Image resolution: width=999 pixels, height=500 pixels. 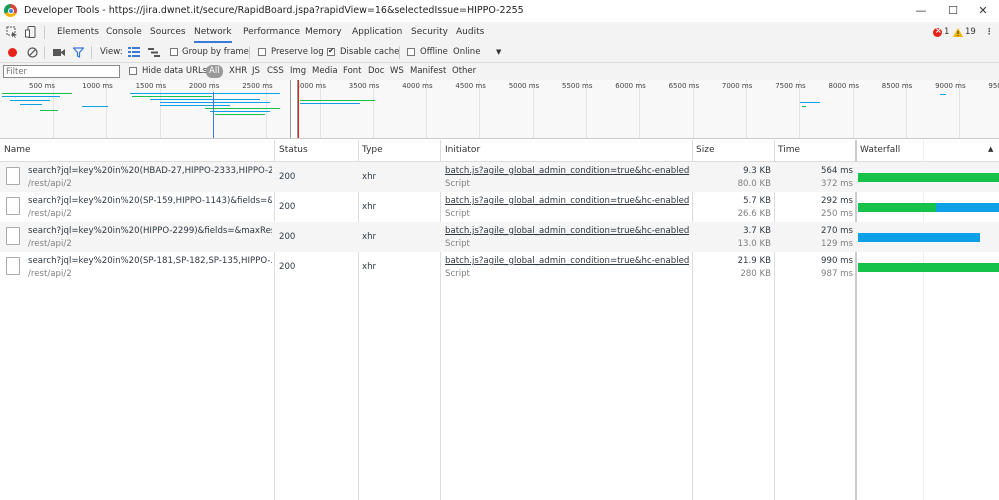 What do you see at coordinates (213, 32) in the screenshot?
I see `tab-network: Network` at bounding box center [213, 32].